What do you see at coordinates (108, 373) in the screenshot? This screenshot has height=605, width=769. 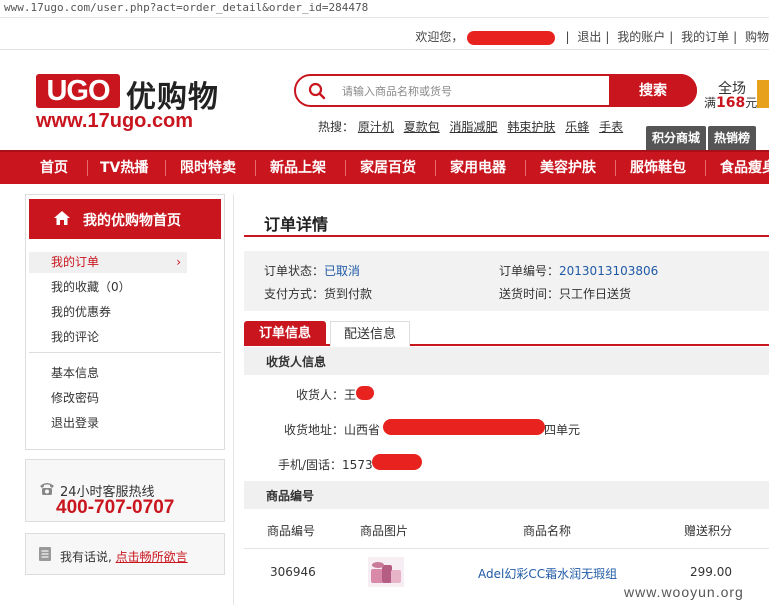 I see `sidebar-item-basic-info: 基本信息` at bounding box center [108, 373].